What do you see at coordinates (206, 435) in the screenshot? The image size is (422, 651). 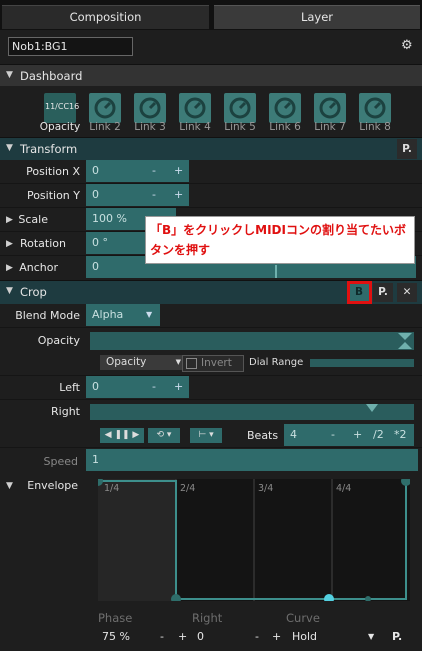 I see `sync-mode-select: ⊢ ▾` at bounding box center [206, 435].